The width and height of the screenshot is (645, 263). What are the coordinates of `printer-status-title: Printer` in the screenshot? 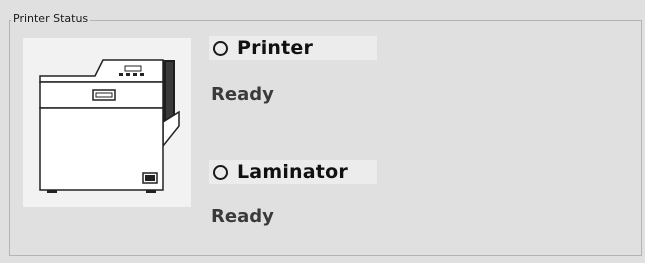 It's located at (275, 48).